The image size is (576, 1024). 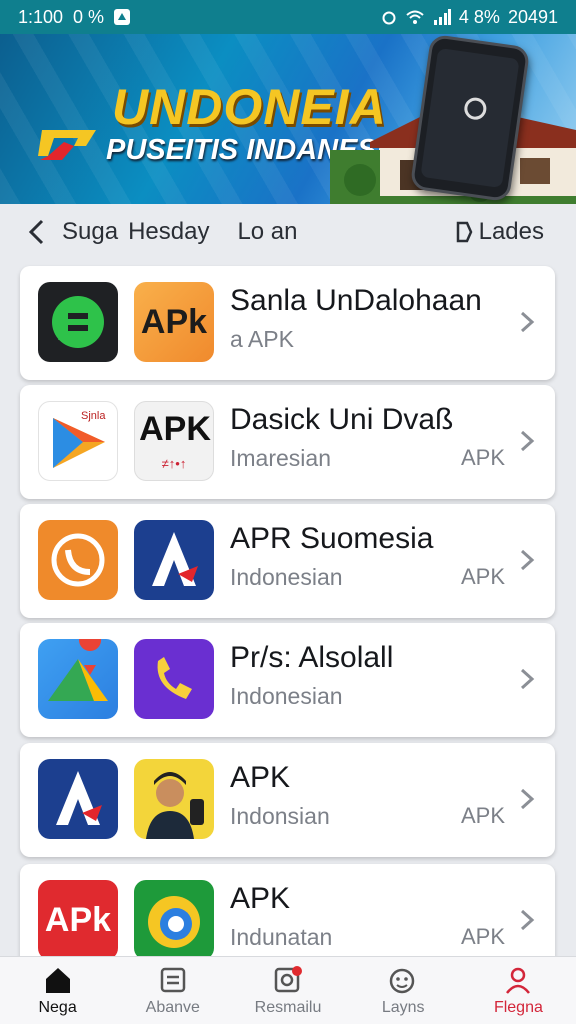 I want to click on app-list-item: APK Indonsian APK, so click(x=287, y=800).